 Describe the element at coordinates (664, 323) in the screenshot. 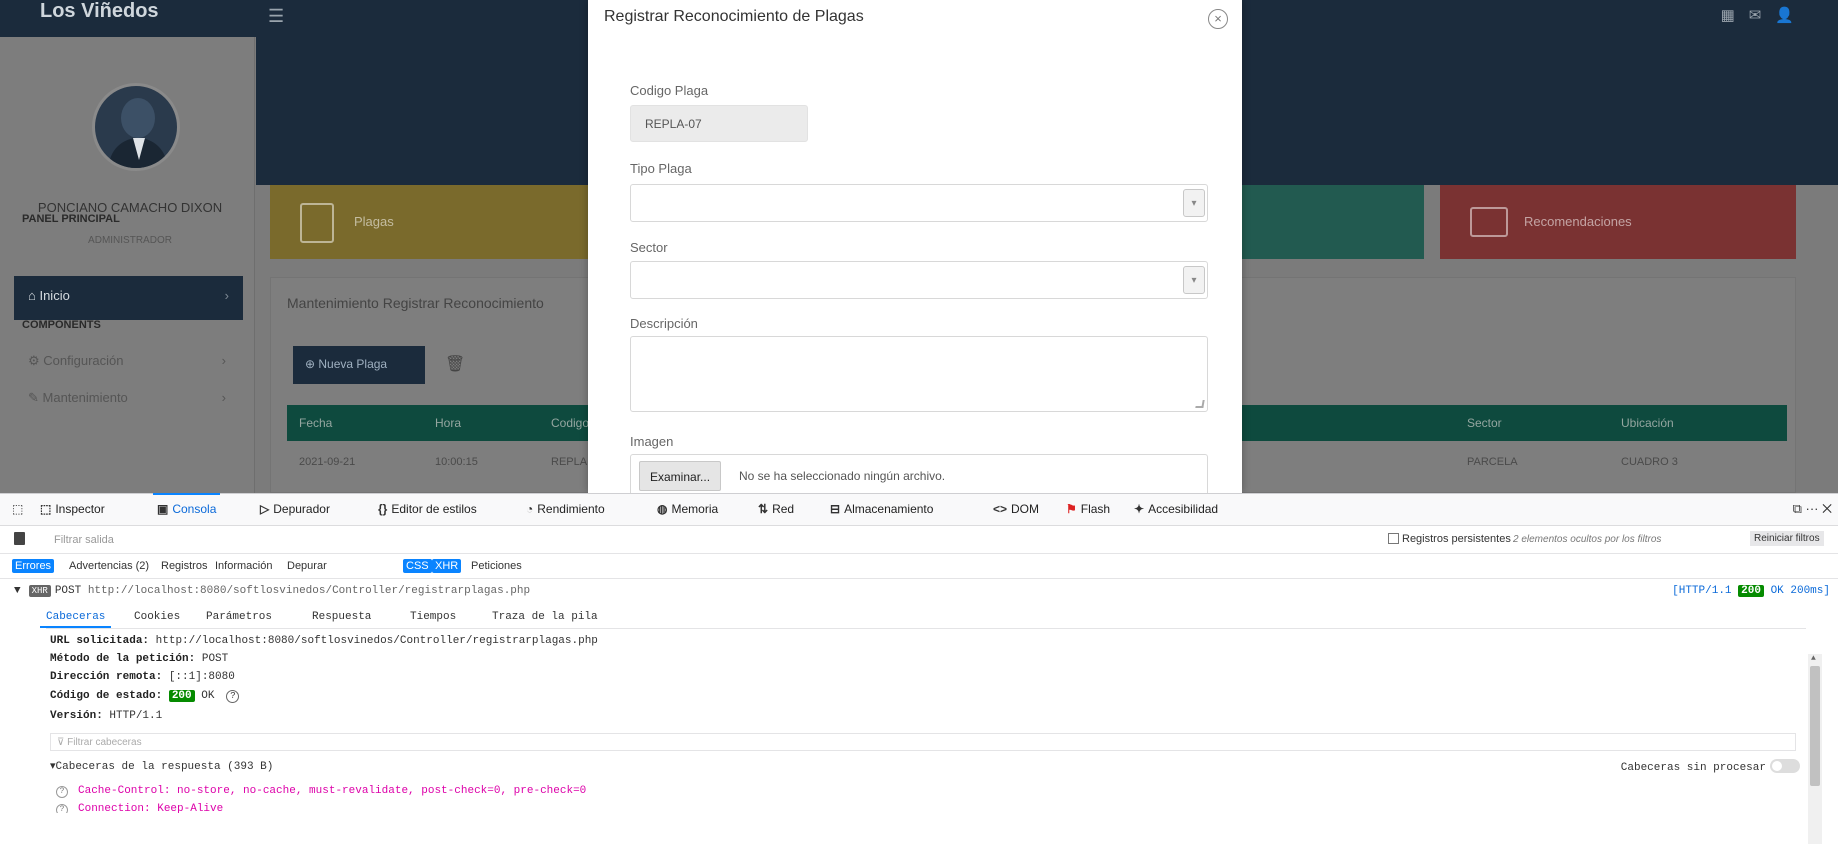

I see `description-label: Descripción` at that location.